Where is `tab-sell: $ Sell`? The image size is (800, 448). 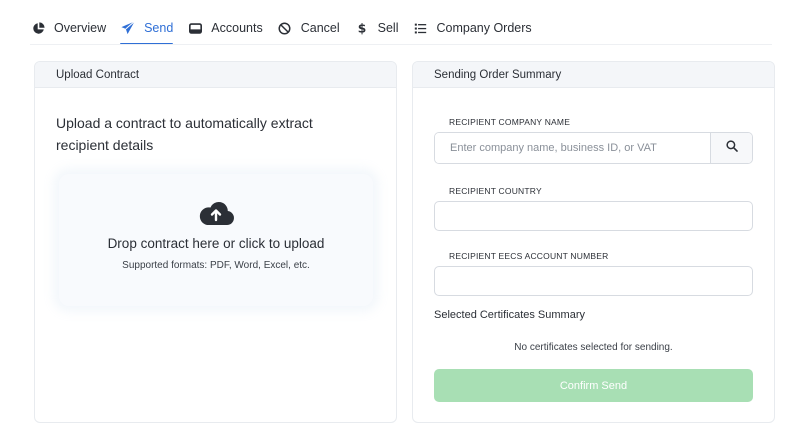 tab-sell: $ Sell is located at coordinates (376, 28).